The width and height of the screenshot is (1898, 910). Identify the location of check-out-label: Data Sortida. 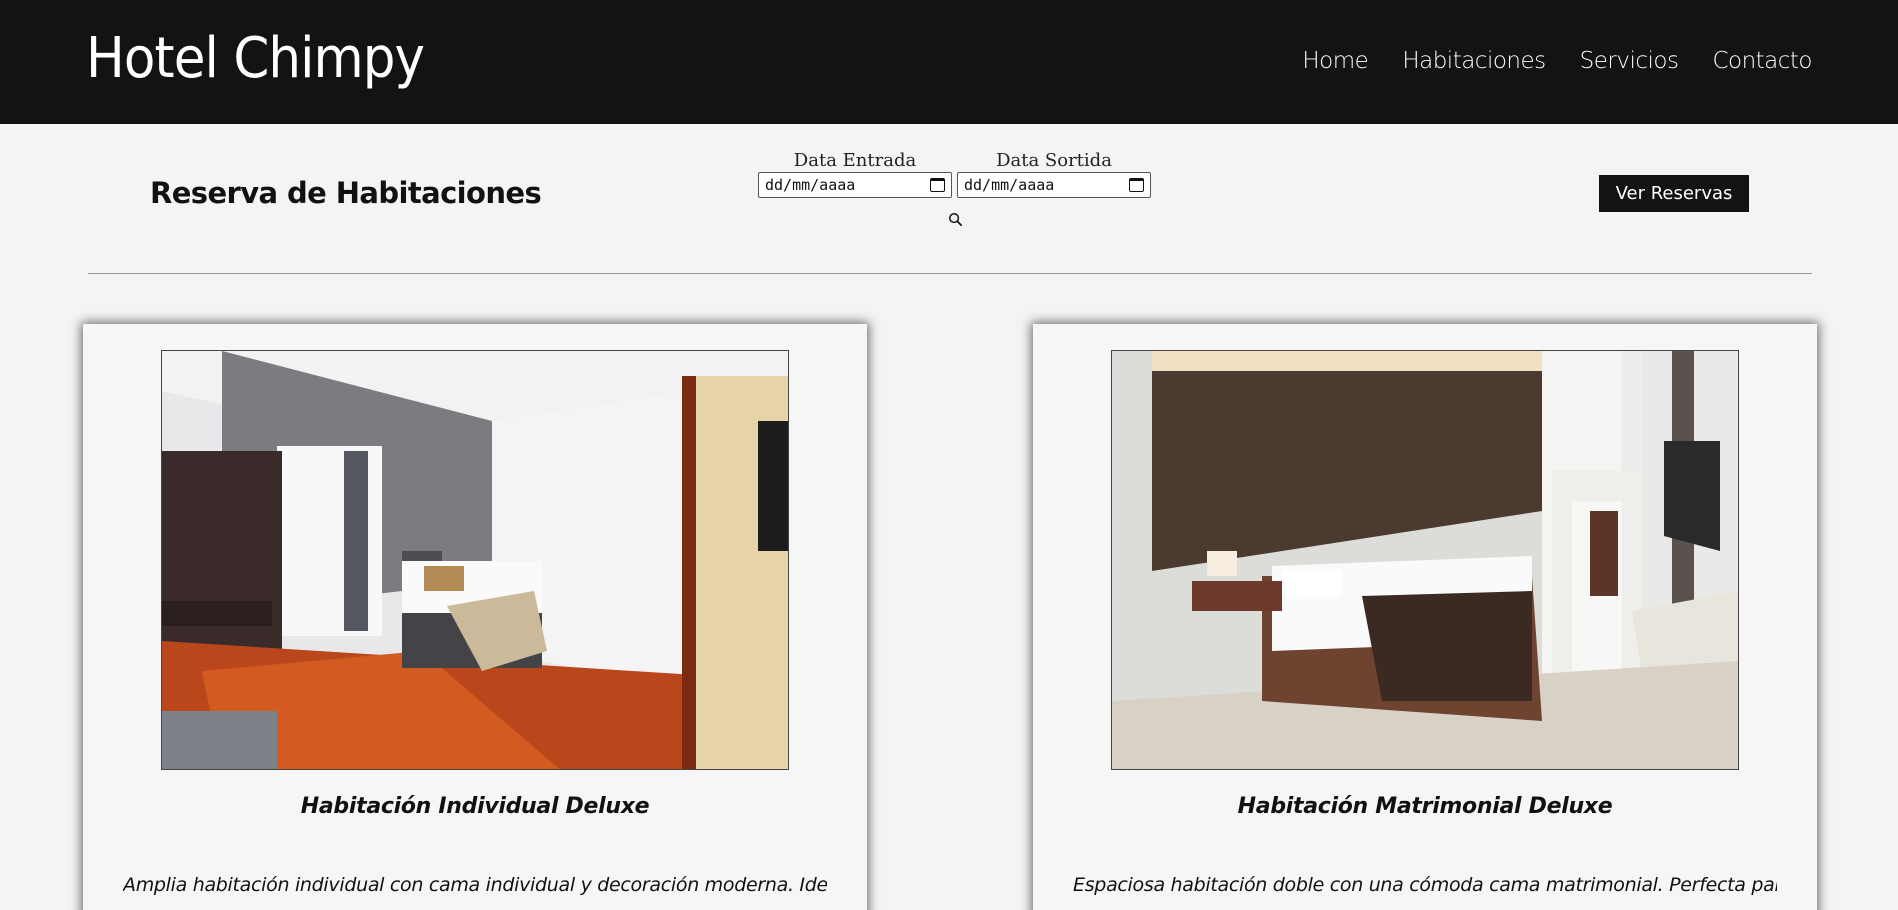
(1054, 160).